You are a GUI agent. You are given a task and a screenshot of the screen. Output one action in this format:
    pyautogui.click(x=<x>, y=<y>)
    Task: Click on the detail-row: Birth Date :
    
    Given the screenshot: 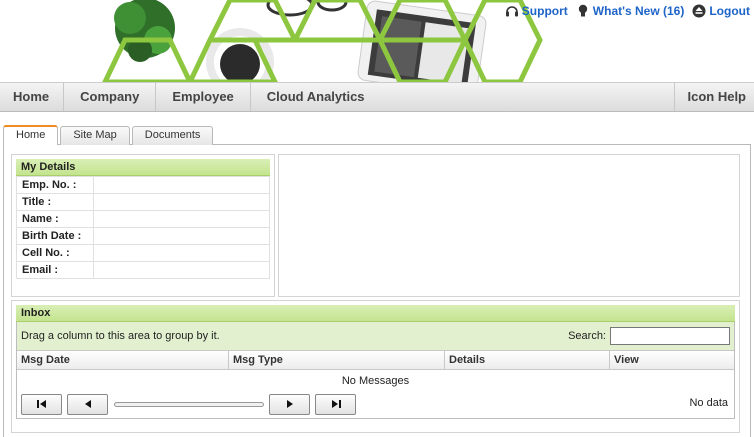 What is the action you would take?
    pyautogui.click(x=143, y=236)
    